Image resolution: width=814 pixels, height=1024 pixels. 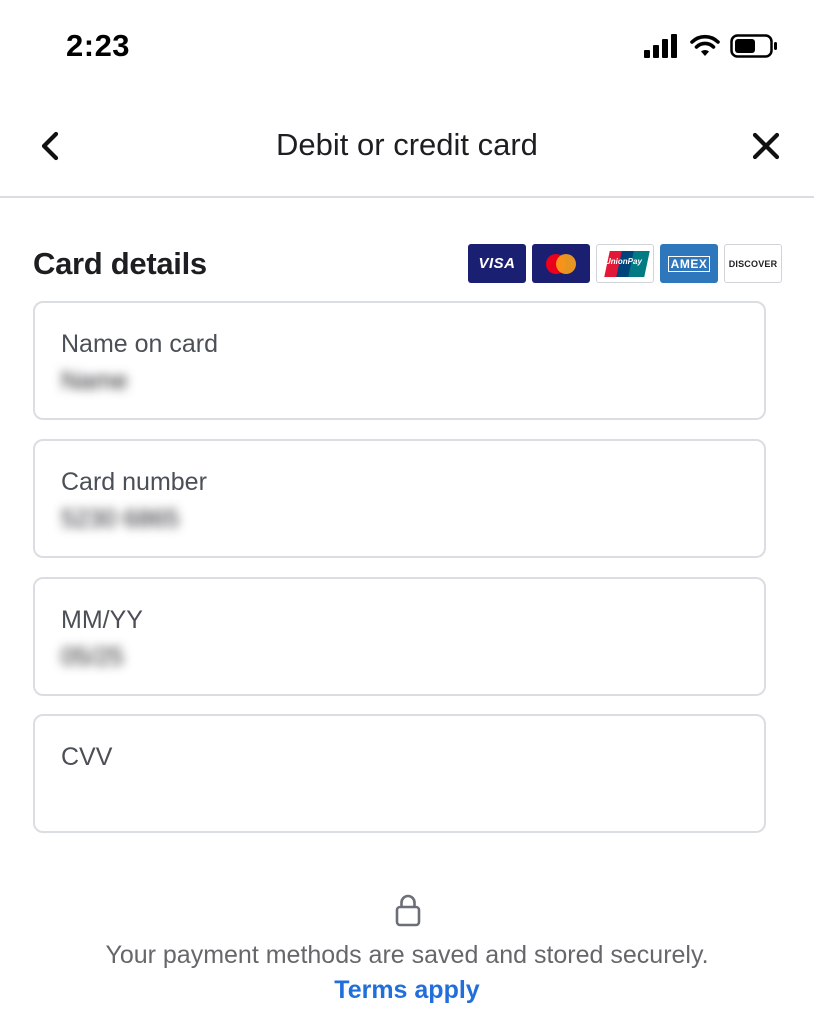 I want to click on card-brand-logos: VISA UnionPay AMEX DISCOVER, so click(x=625, y=263).